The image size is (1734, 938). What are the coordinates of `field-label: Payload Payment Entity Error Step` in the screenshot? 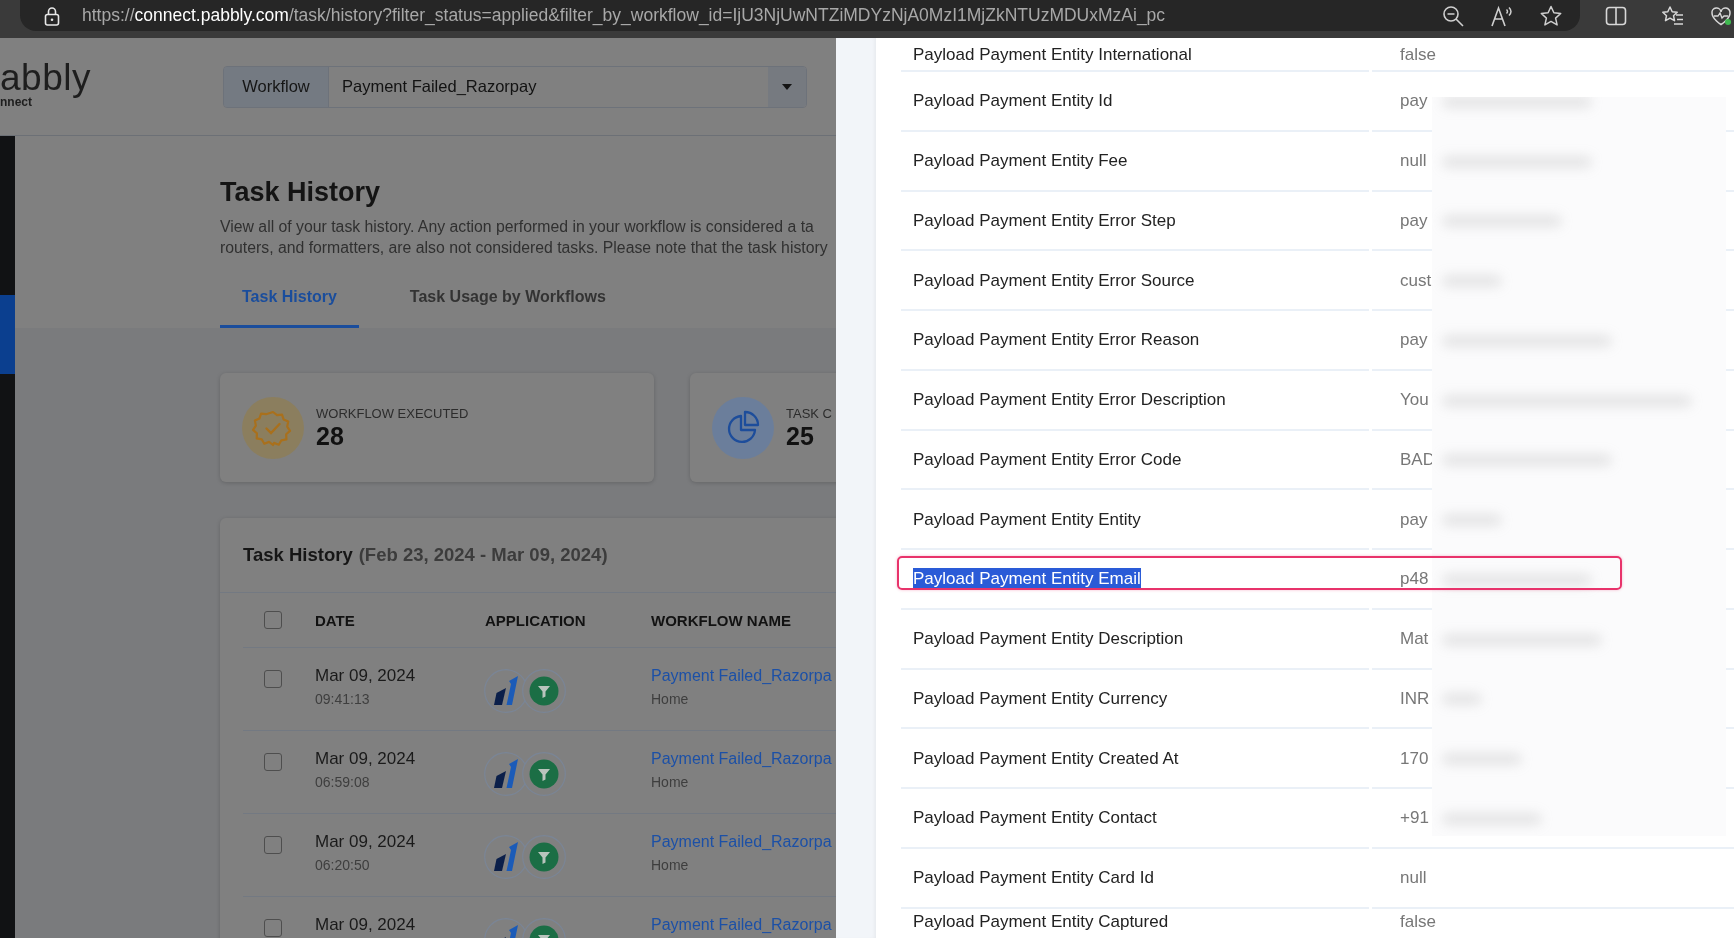 It's located at (1044, 220).